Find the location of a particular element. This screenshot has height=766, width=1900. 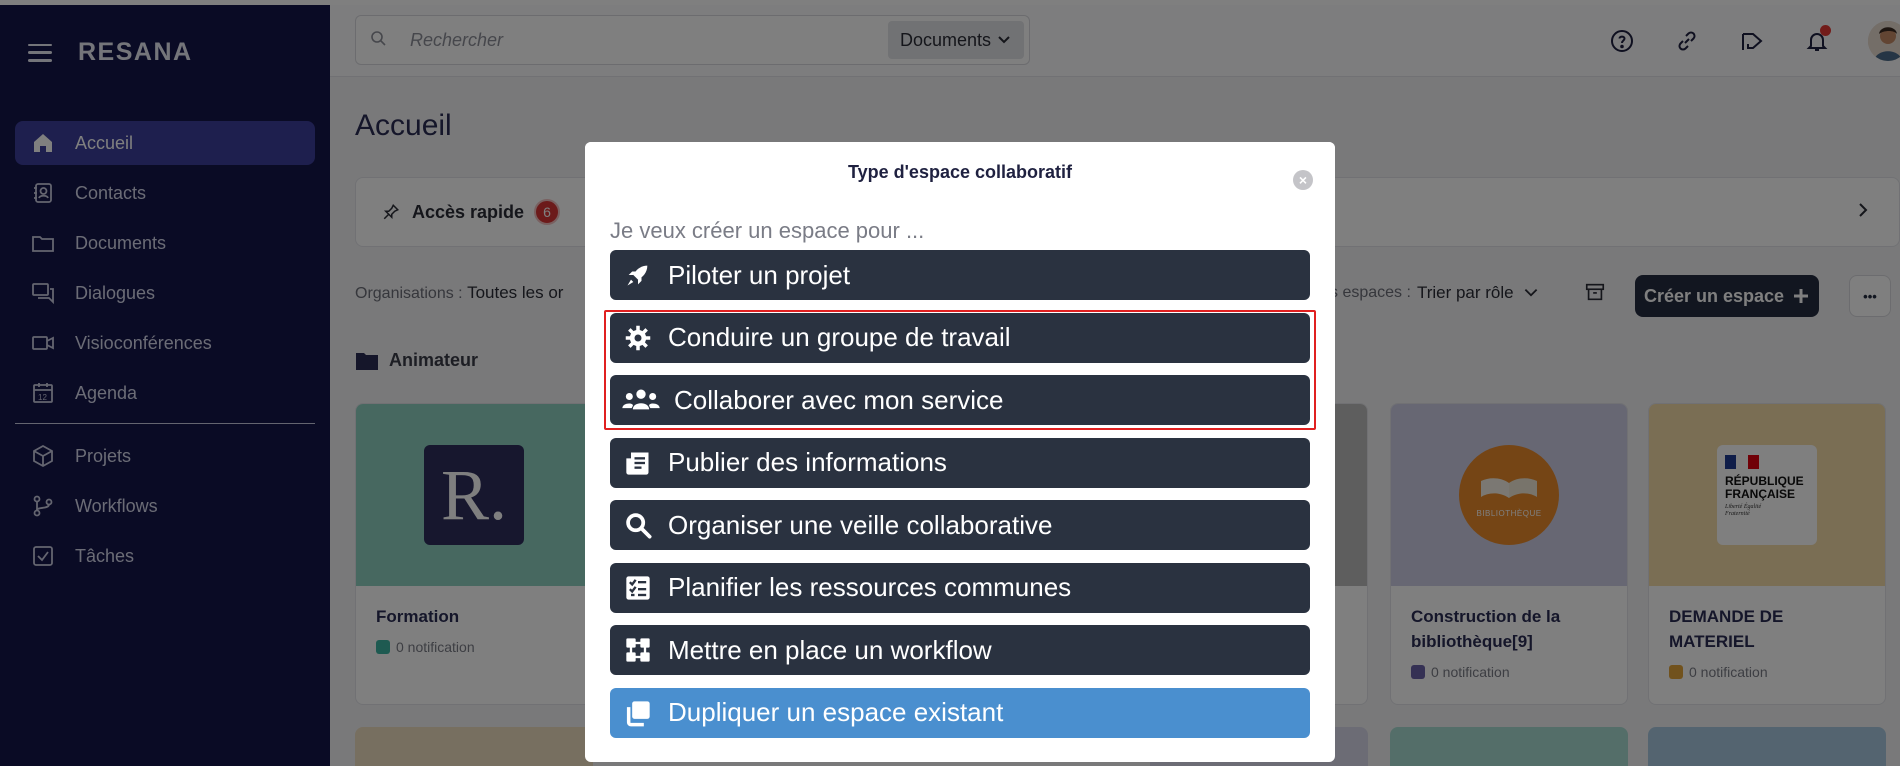

close-button: × is located at coordinates (1303, 180).